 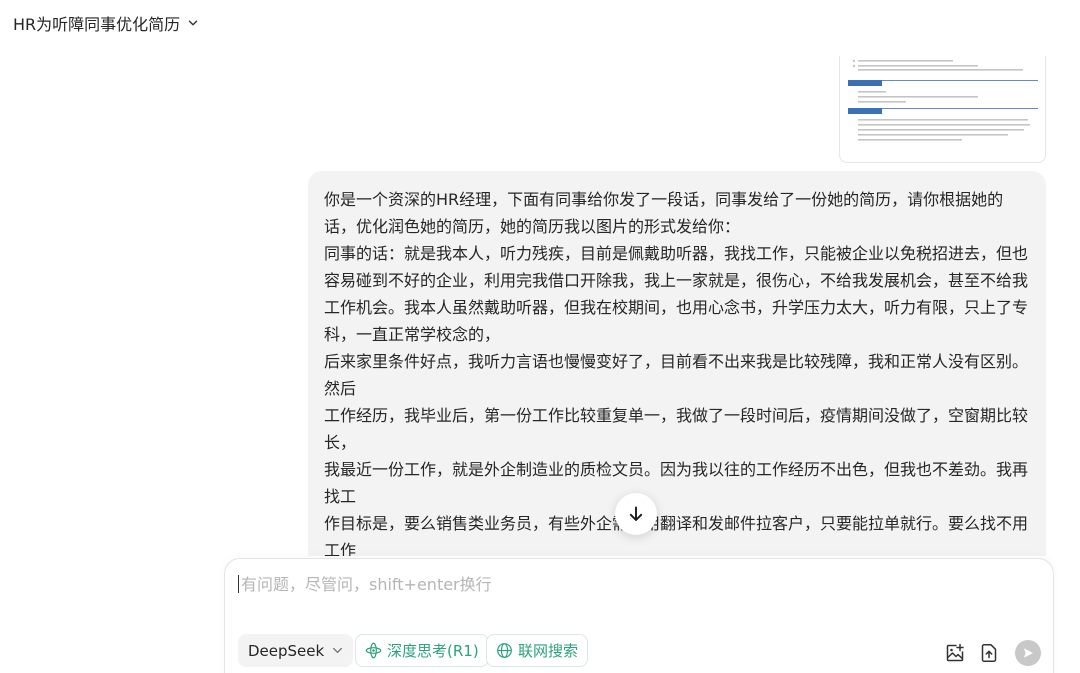 I want to click on deep-think-toggle: 深度思考(R1), so click(x=422, y=650).